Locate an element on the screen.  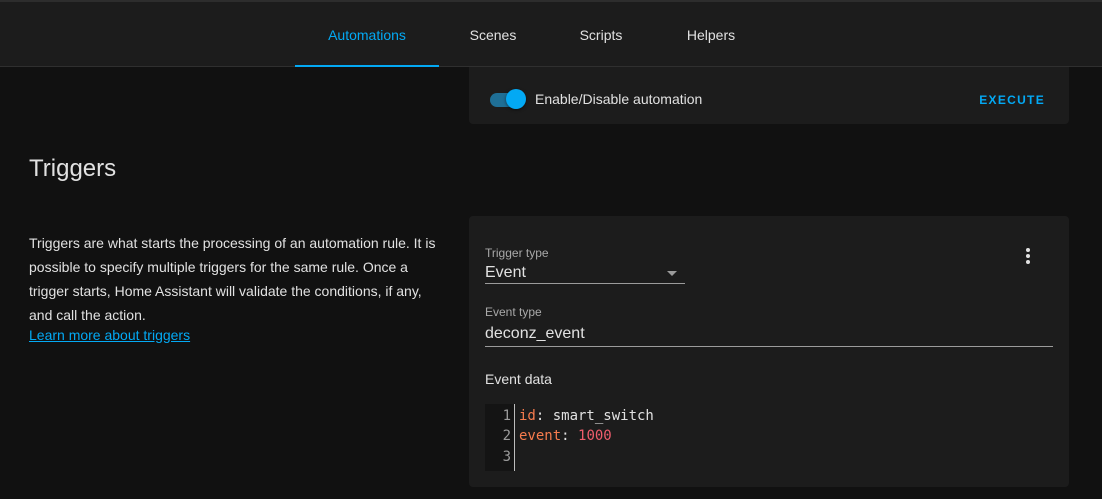
dots-vertical-icon is located at coordinates (1028, 256).